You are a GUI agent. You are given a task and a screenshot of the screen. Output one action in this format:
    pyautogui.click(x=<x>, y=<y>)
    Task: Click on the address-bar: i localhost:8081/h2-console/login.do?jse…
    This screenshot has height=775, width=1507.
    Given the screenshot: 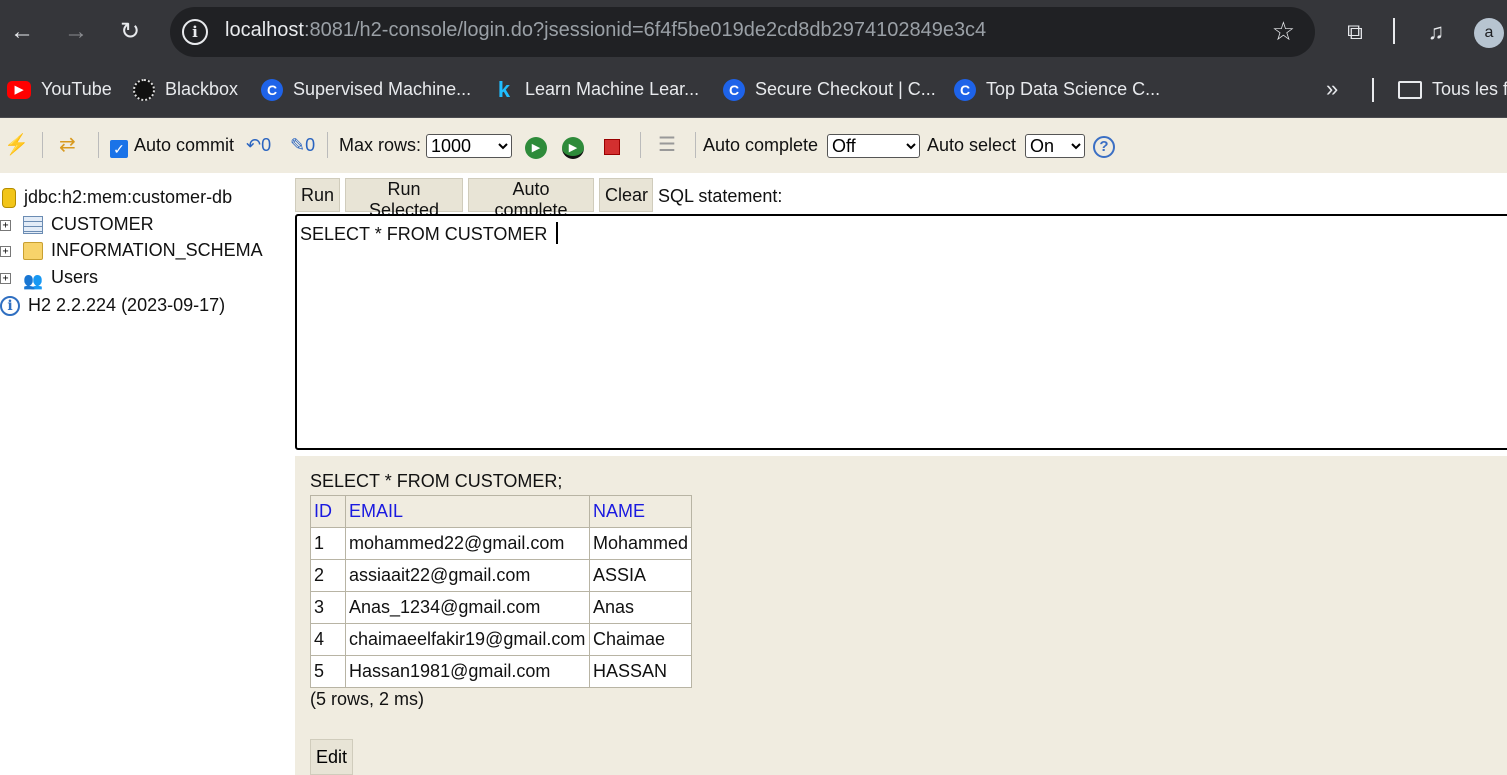 What is the action you would take?
    pyautogui.click(x=742, y=32)
    